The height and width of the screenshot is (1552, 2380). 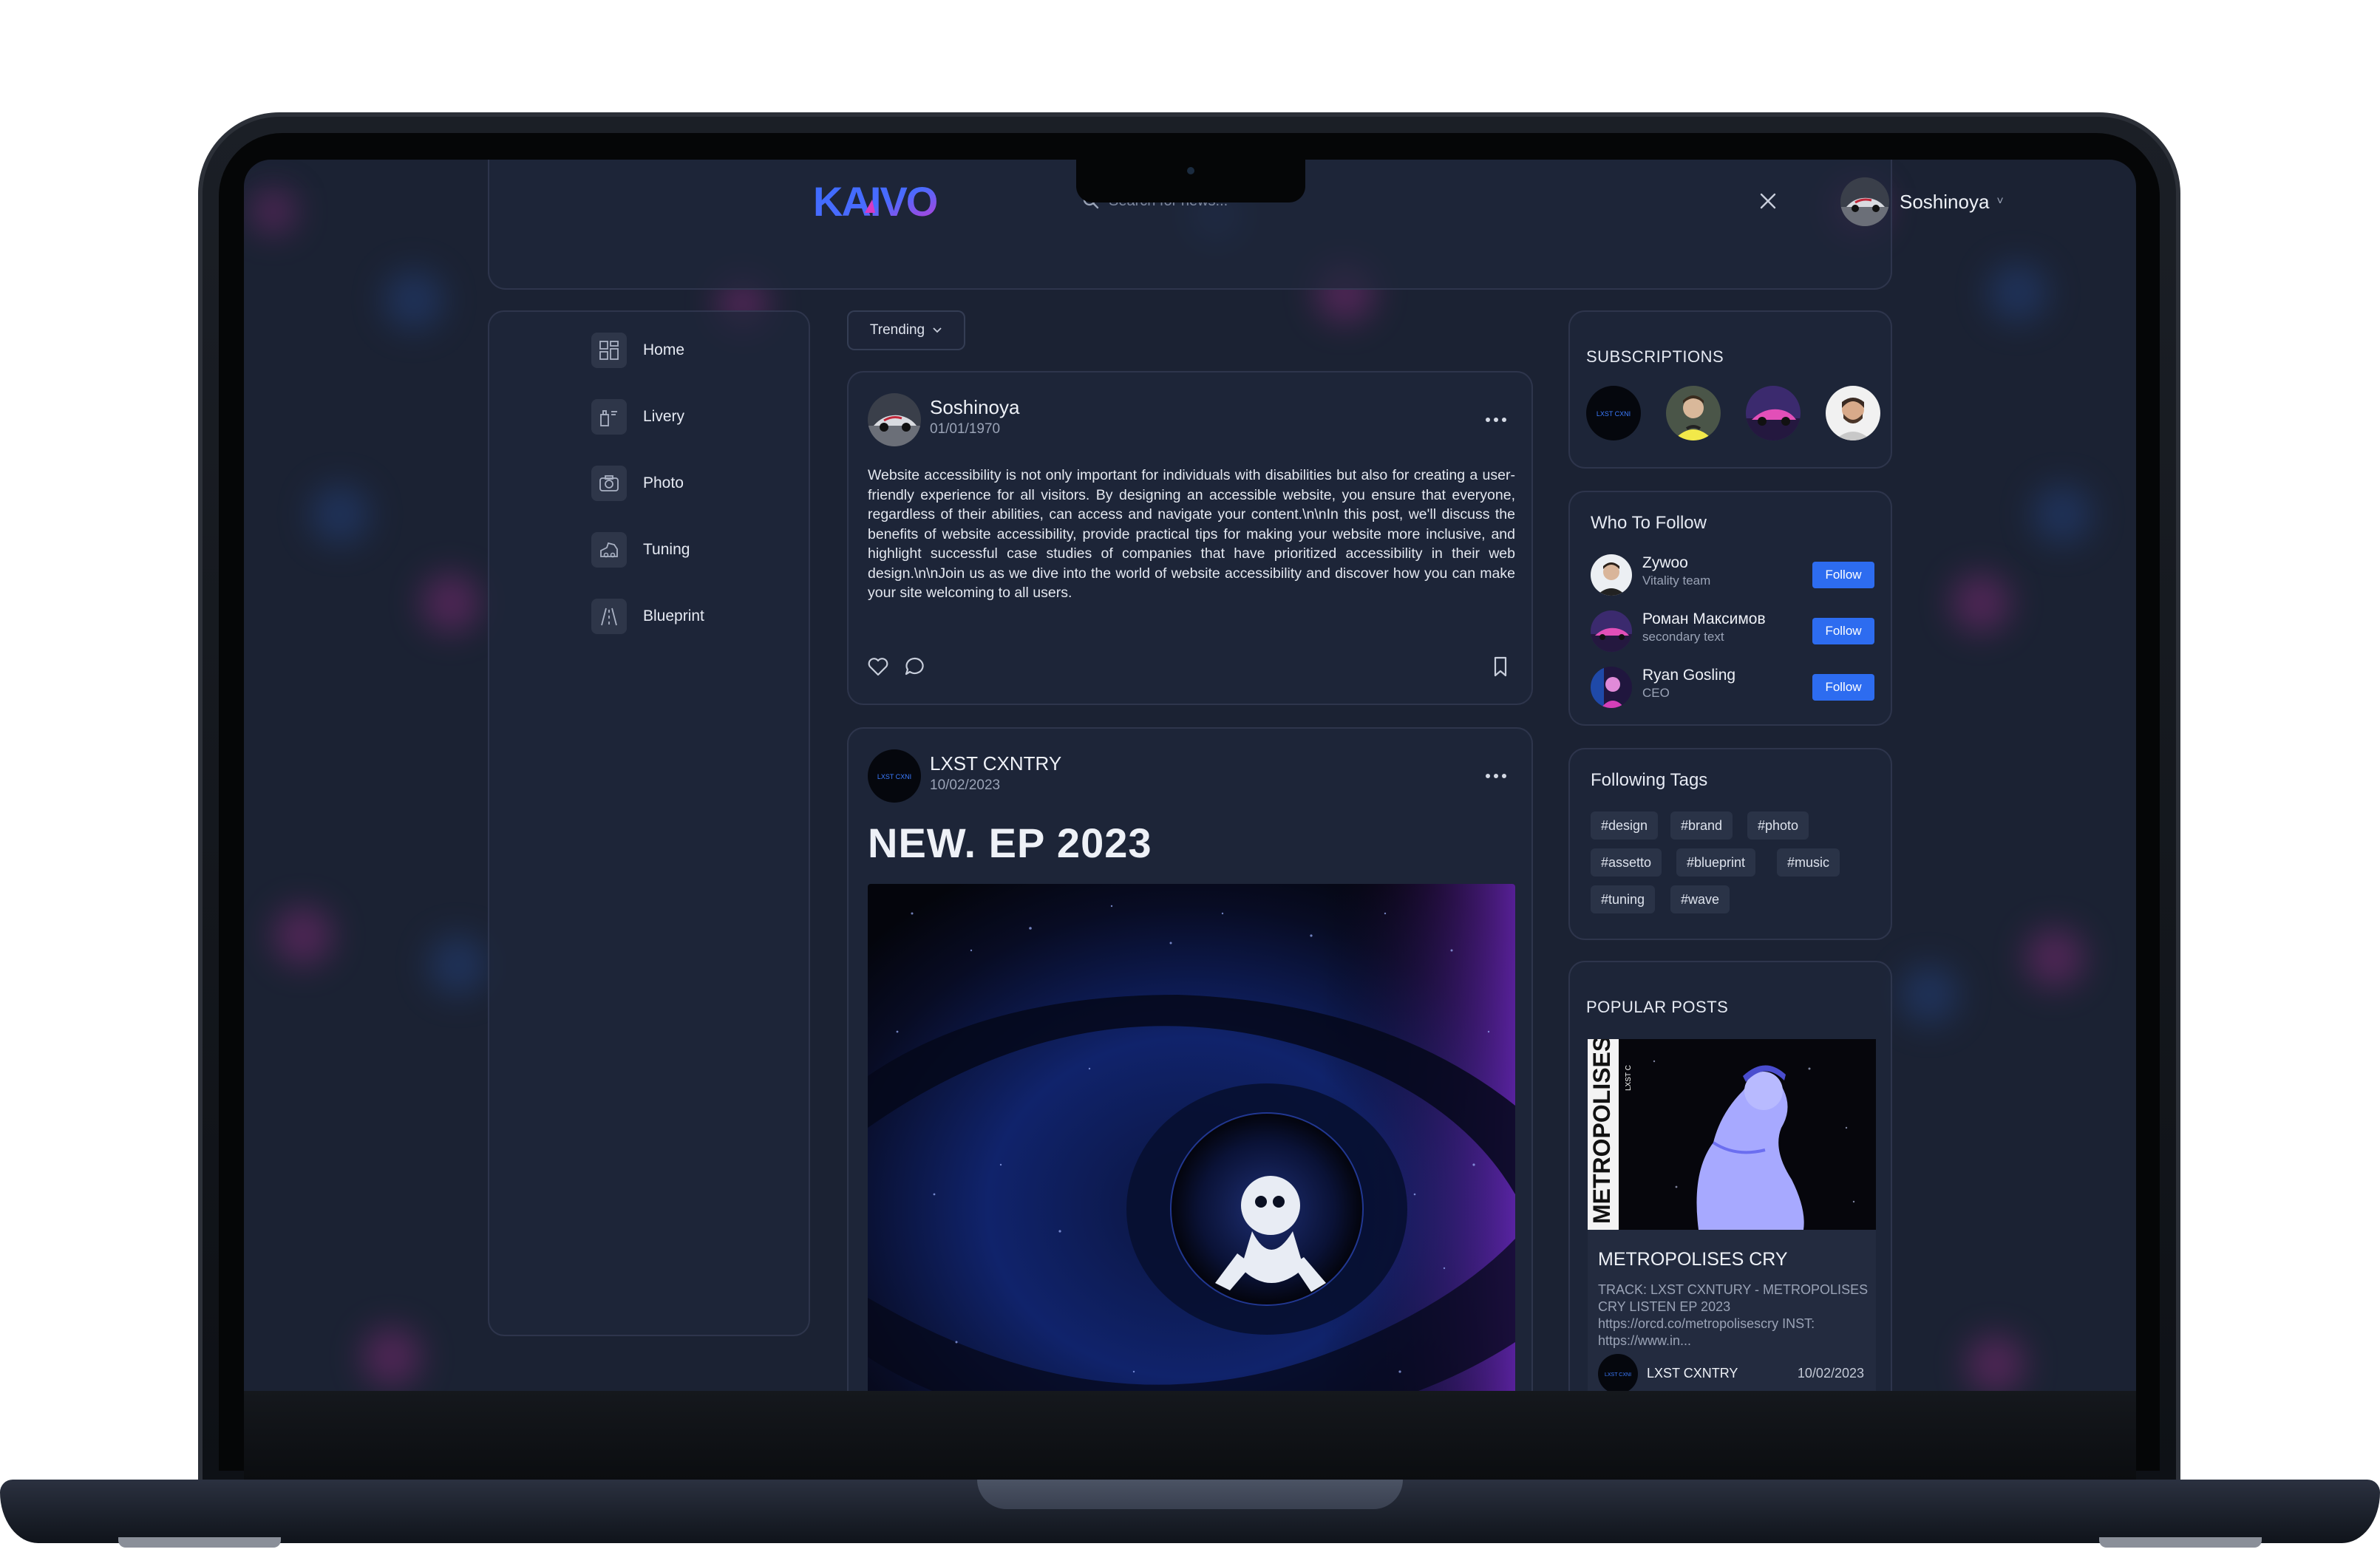 I want to click on follow-name: Роман Максимов, so click(x=1704, y=619).